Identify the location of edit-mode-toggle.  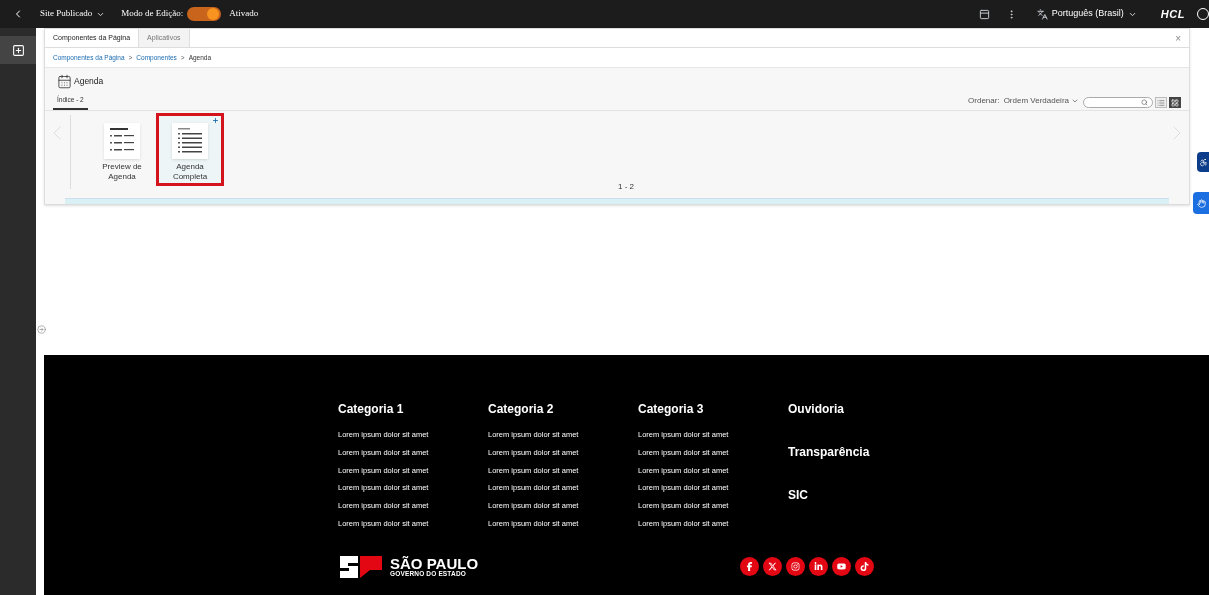
(204, 14).